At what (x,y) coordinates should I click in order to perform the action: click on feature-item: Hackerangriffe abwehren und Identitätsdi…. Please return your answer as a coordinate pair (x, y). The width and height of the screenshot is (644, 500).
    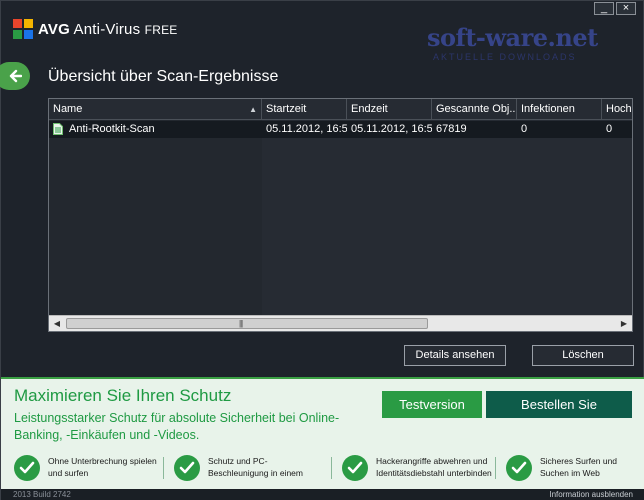
    Looking at the image, I should click on (417, 471).